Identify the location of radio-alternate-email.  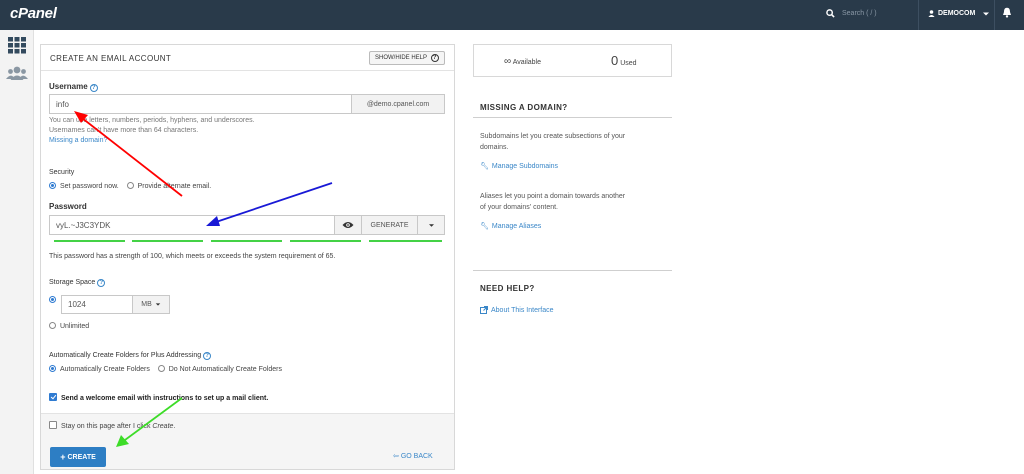
(130, 185).